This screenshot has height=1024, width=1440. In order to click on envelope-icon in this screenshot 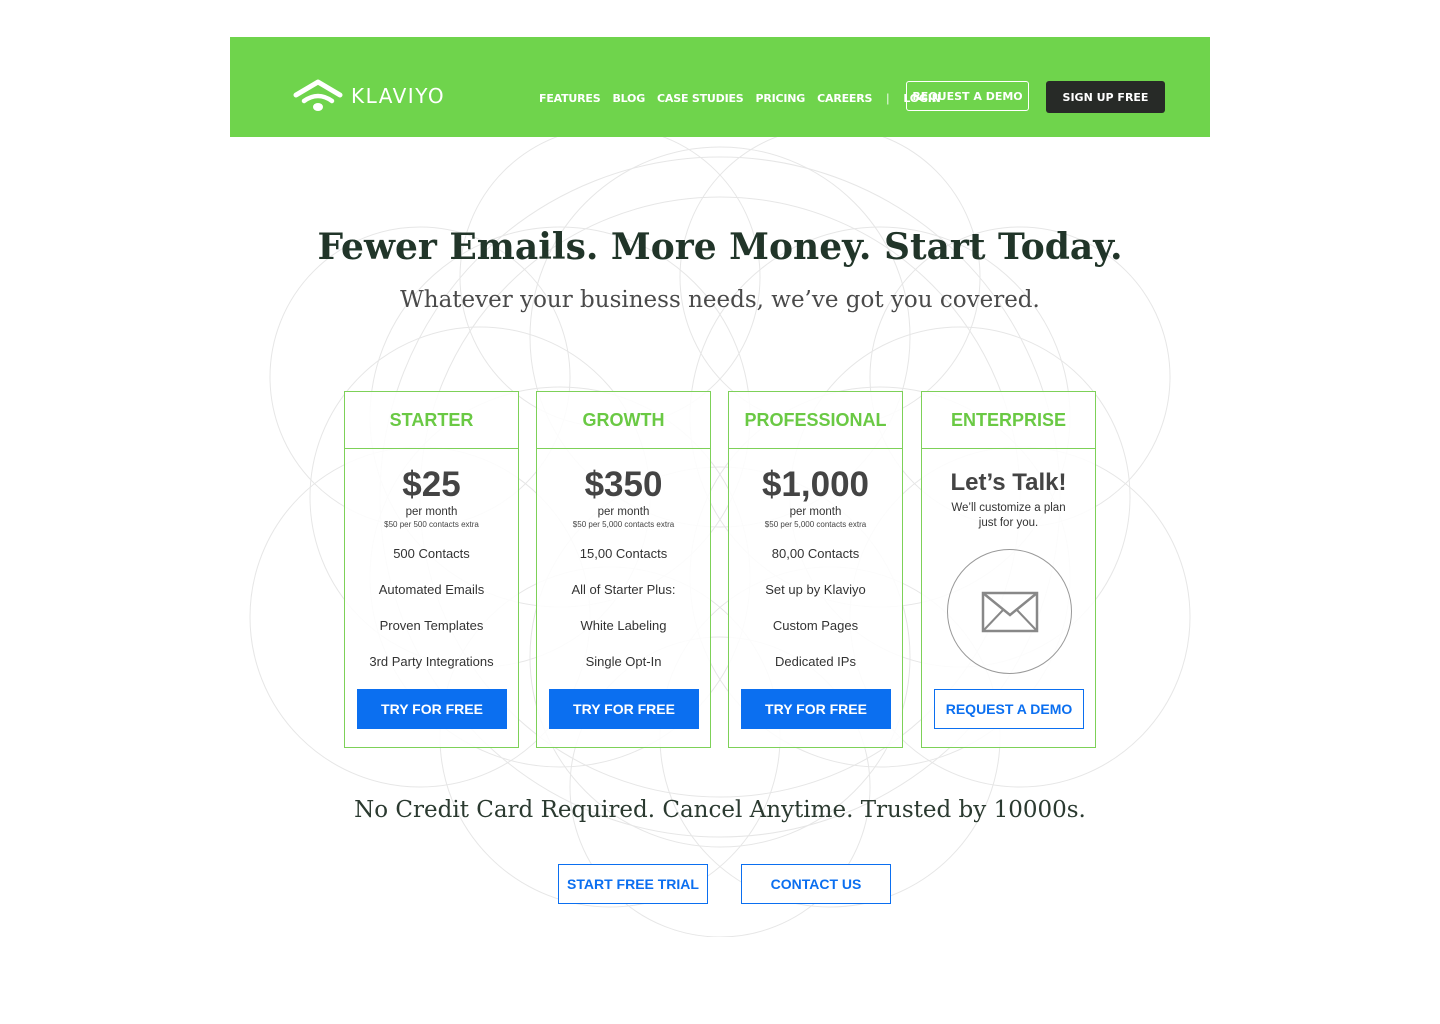, I will do `click(1009, 611)`.